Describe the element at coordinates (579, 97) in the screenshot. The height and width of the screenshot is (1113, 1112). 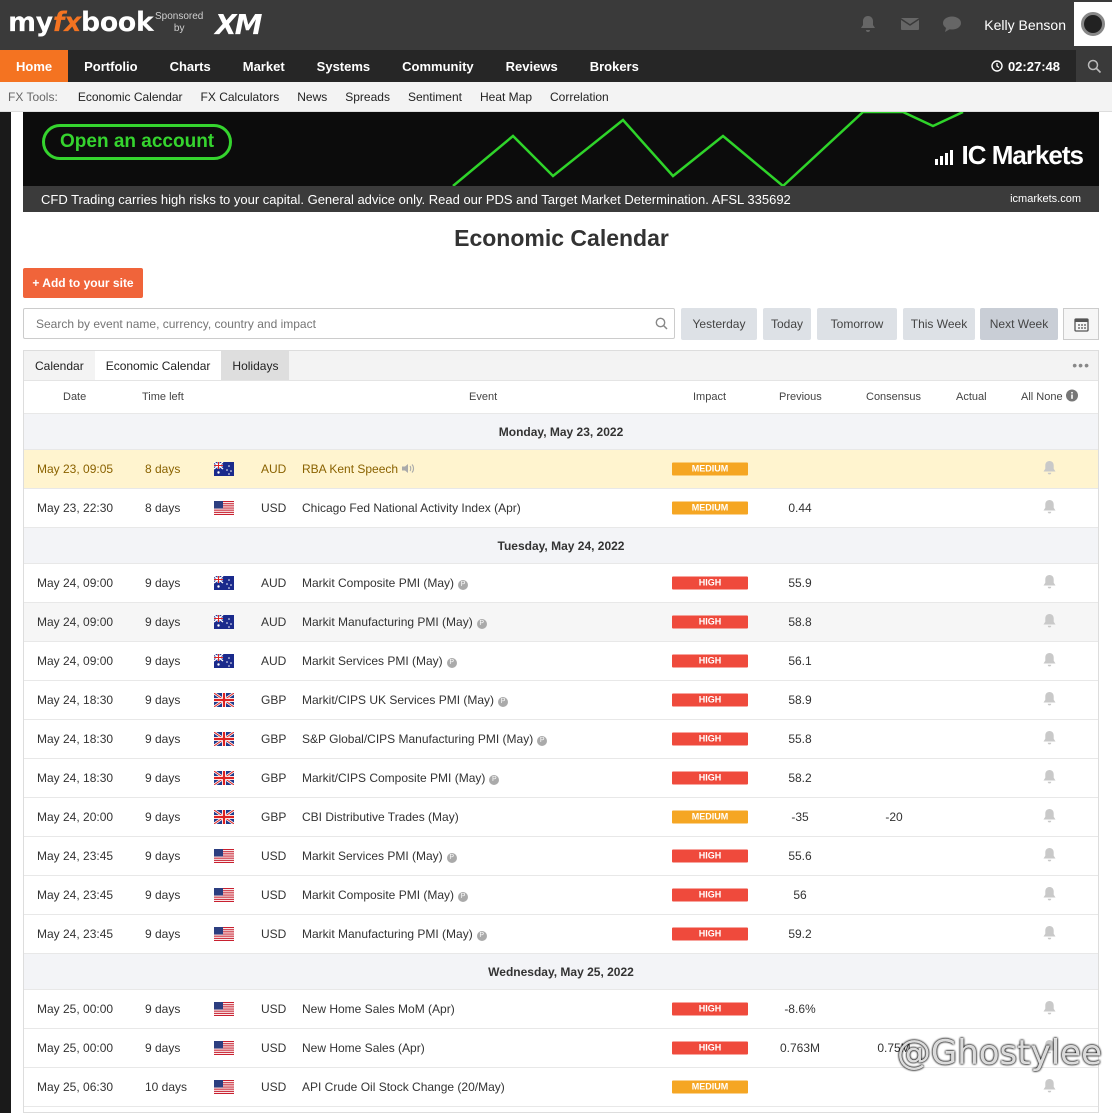
I see `tool-correlation: Correlation` at that location.